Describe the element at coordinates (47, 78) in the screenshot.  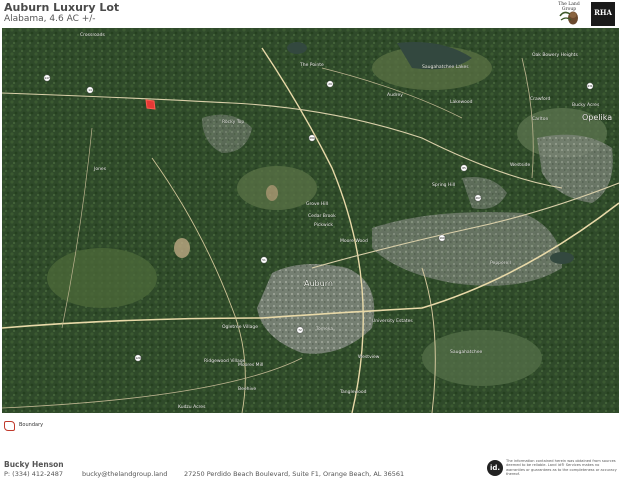
I see `road-shield-number: 147` at that location.